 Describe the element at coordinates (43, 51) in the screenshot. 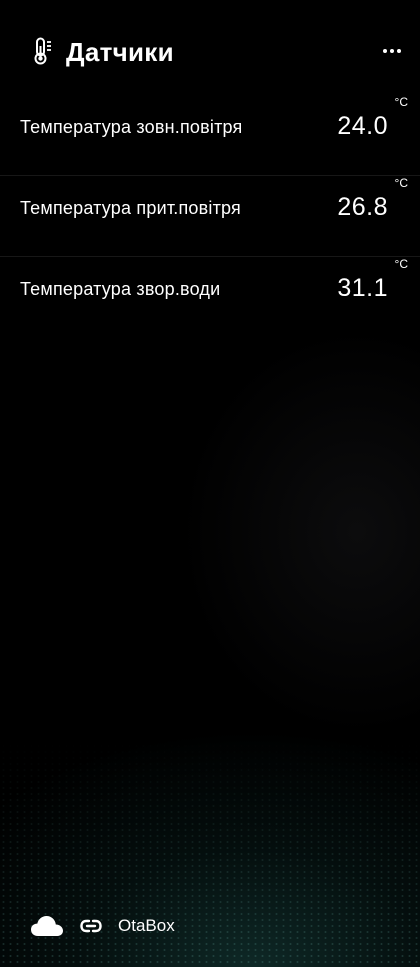

I see `thermometer-icon` at that location.